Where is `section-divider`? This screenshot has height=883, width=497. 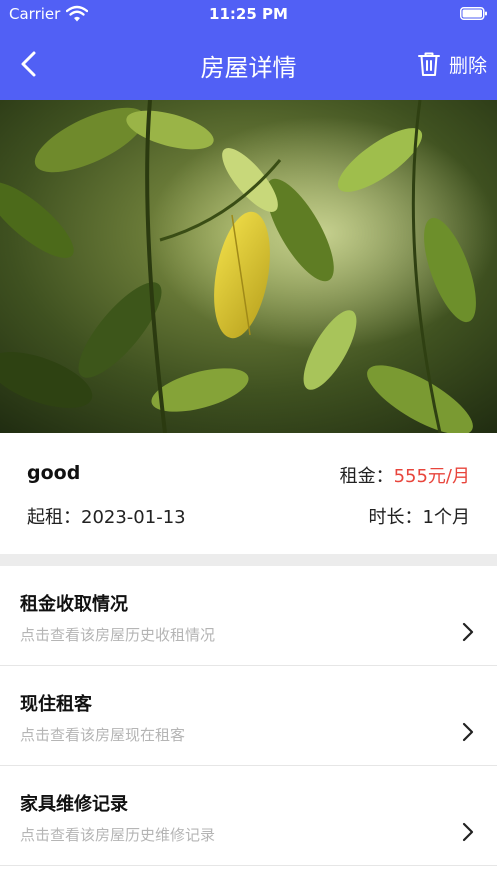
section-divider is located at coordinates (248, 560).